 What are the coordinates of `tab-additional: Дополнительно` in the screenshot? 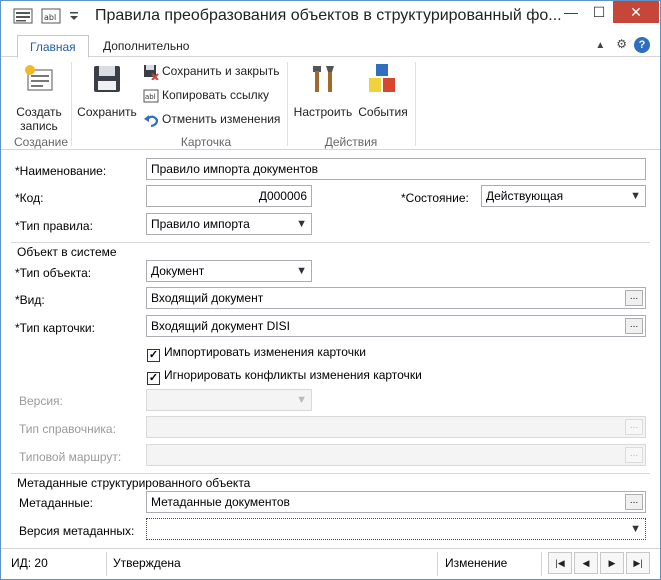 It's located at (146, 46).